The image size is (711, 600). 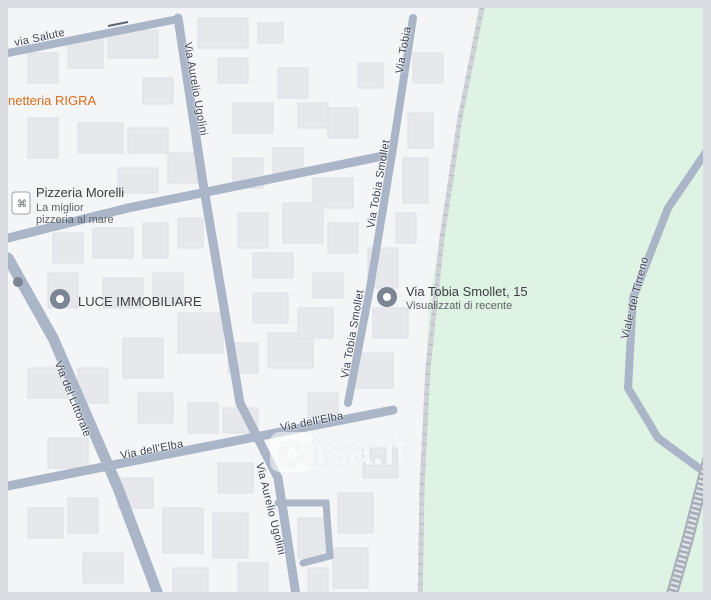 I want to click on place-label-luce: LUCE IMMOBILIARE, so click(x=140, y=301).